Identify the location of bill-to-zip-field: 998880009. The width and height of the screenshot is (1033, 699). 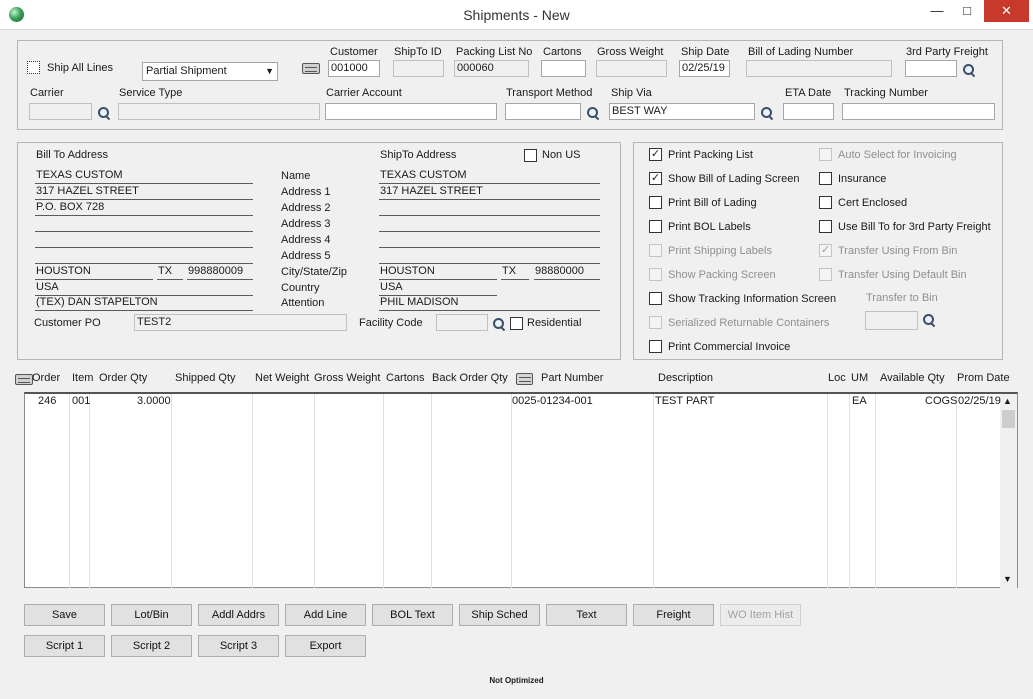
(220, 272).